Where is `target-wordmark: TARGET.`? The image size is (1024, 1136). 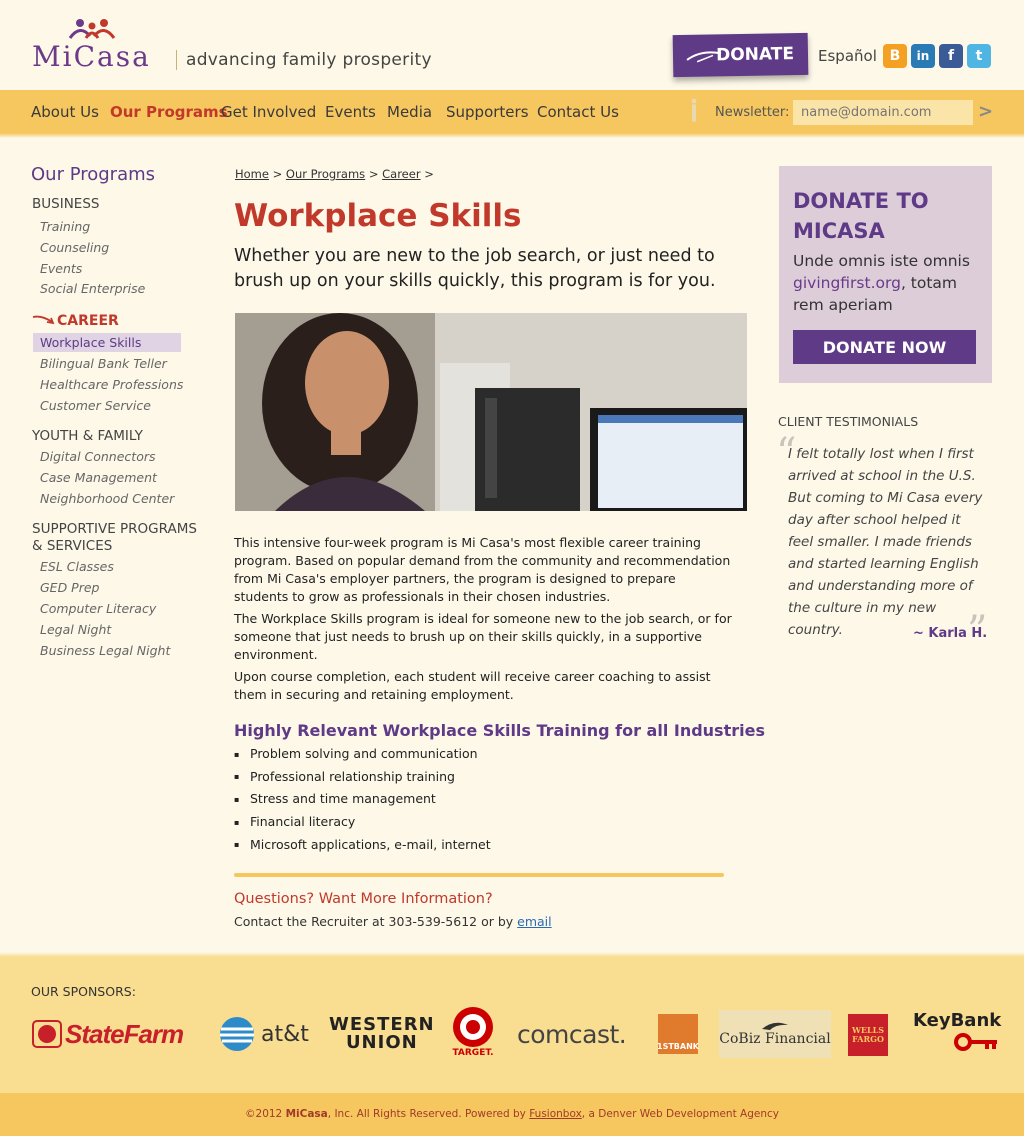 target-wordmark: TARGET. is located at coordinates (473, 1053).